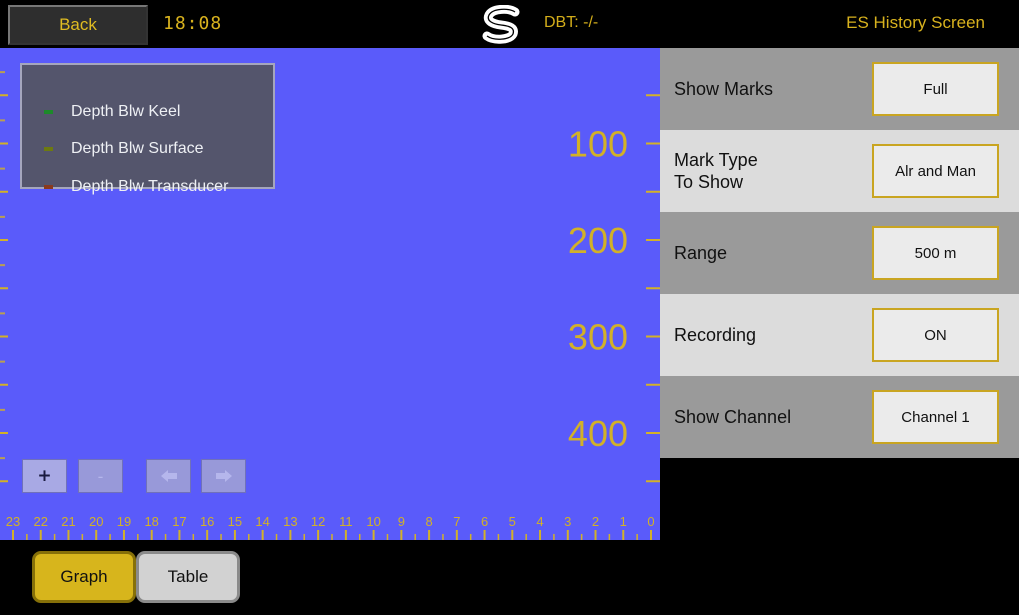 The image size is (1019, 615). I want to click on zoom-out-button: -, so click(100, 476).